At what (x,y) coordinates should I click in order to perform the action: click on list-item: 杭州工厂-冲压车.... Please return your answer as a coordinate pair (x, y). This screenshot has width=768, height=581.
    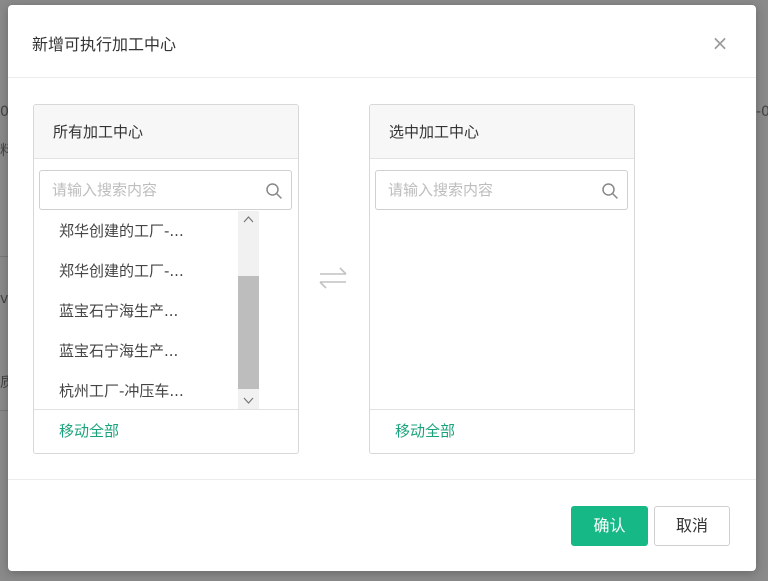
    Looking at the image, I should click on (136, 391).